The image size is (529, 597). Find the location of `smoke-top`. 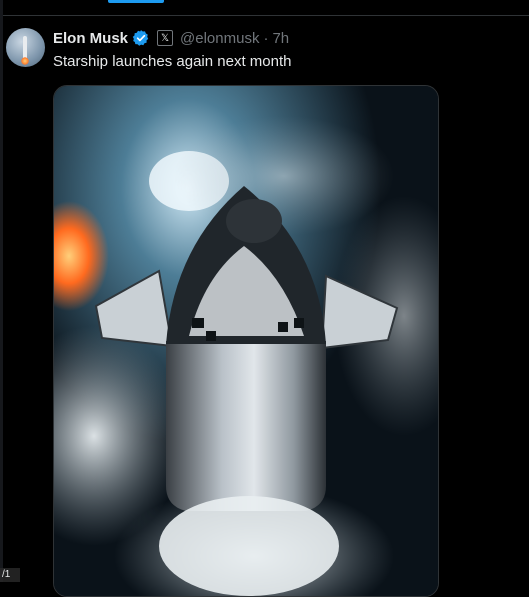

smoke-top is located at coordinates (284, 176).